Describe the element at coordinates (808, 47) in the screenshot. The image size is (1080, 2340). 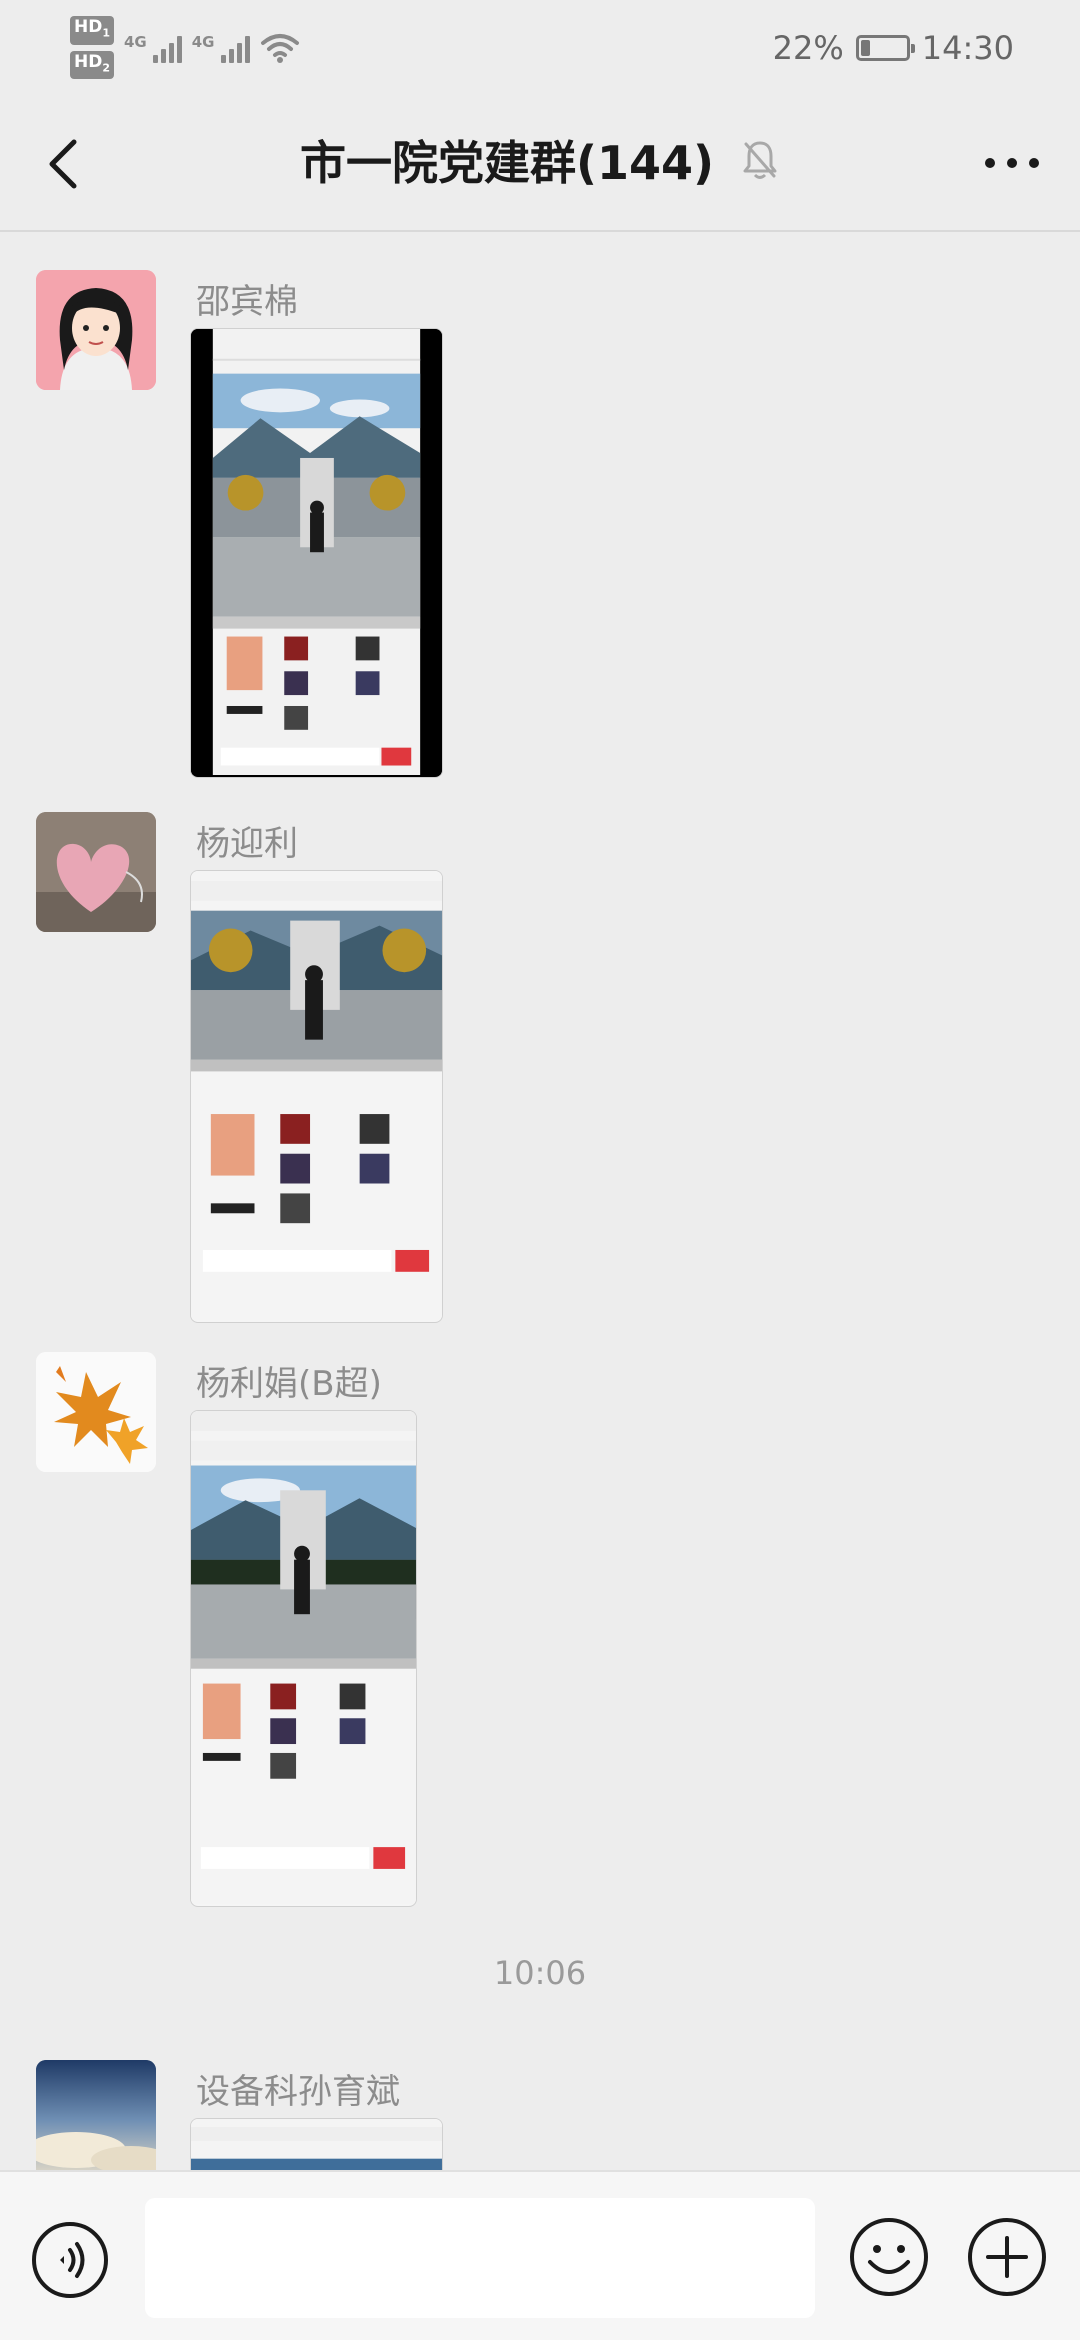
I see `battery-percent: 22%` at that location.